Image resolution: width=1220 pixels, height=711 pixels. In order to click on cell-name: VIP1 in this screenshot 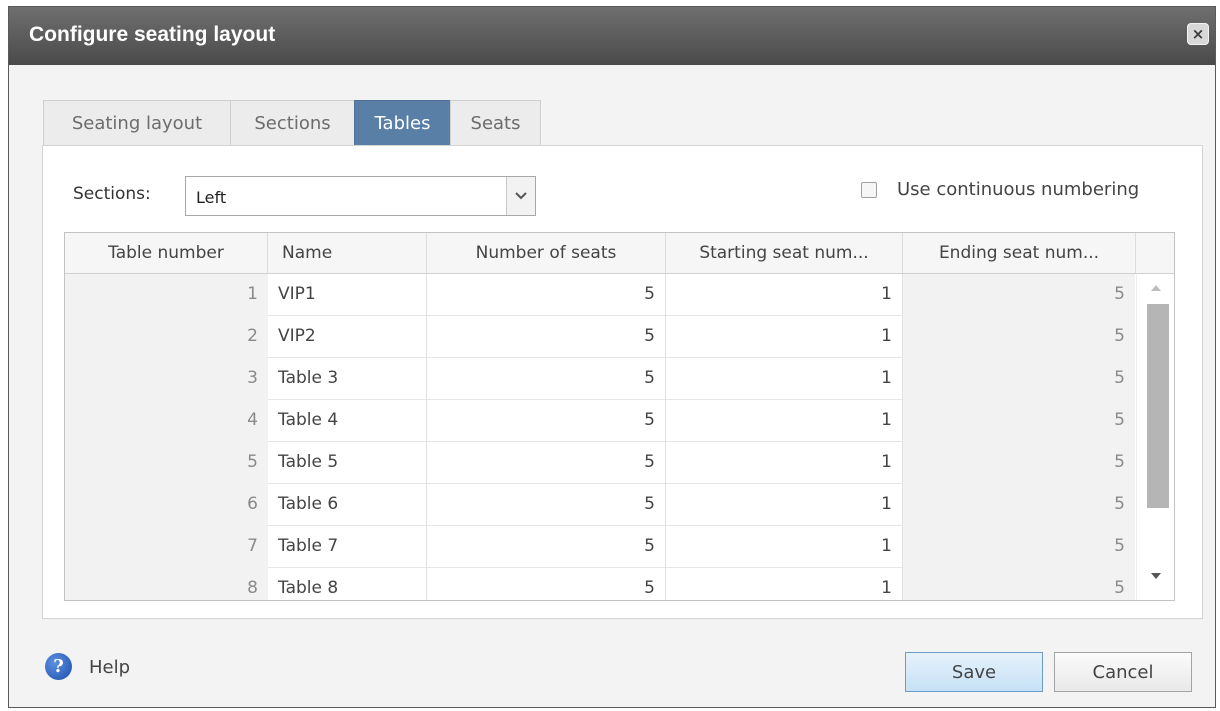, I will do `click(347, 295)`.